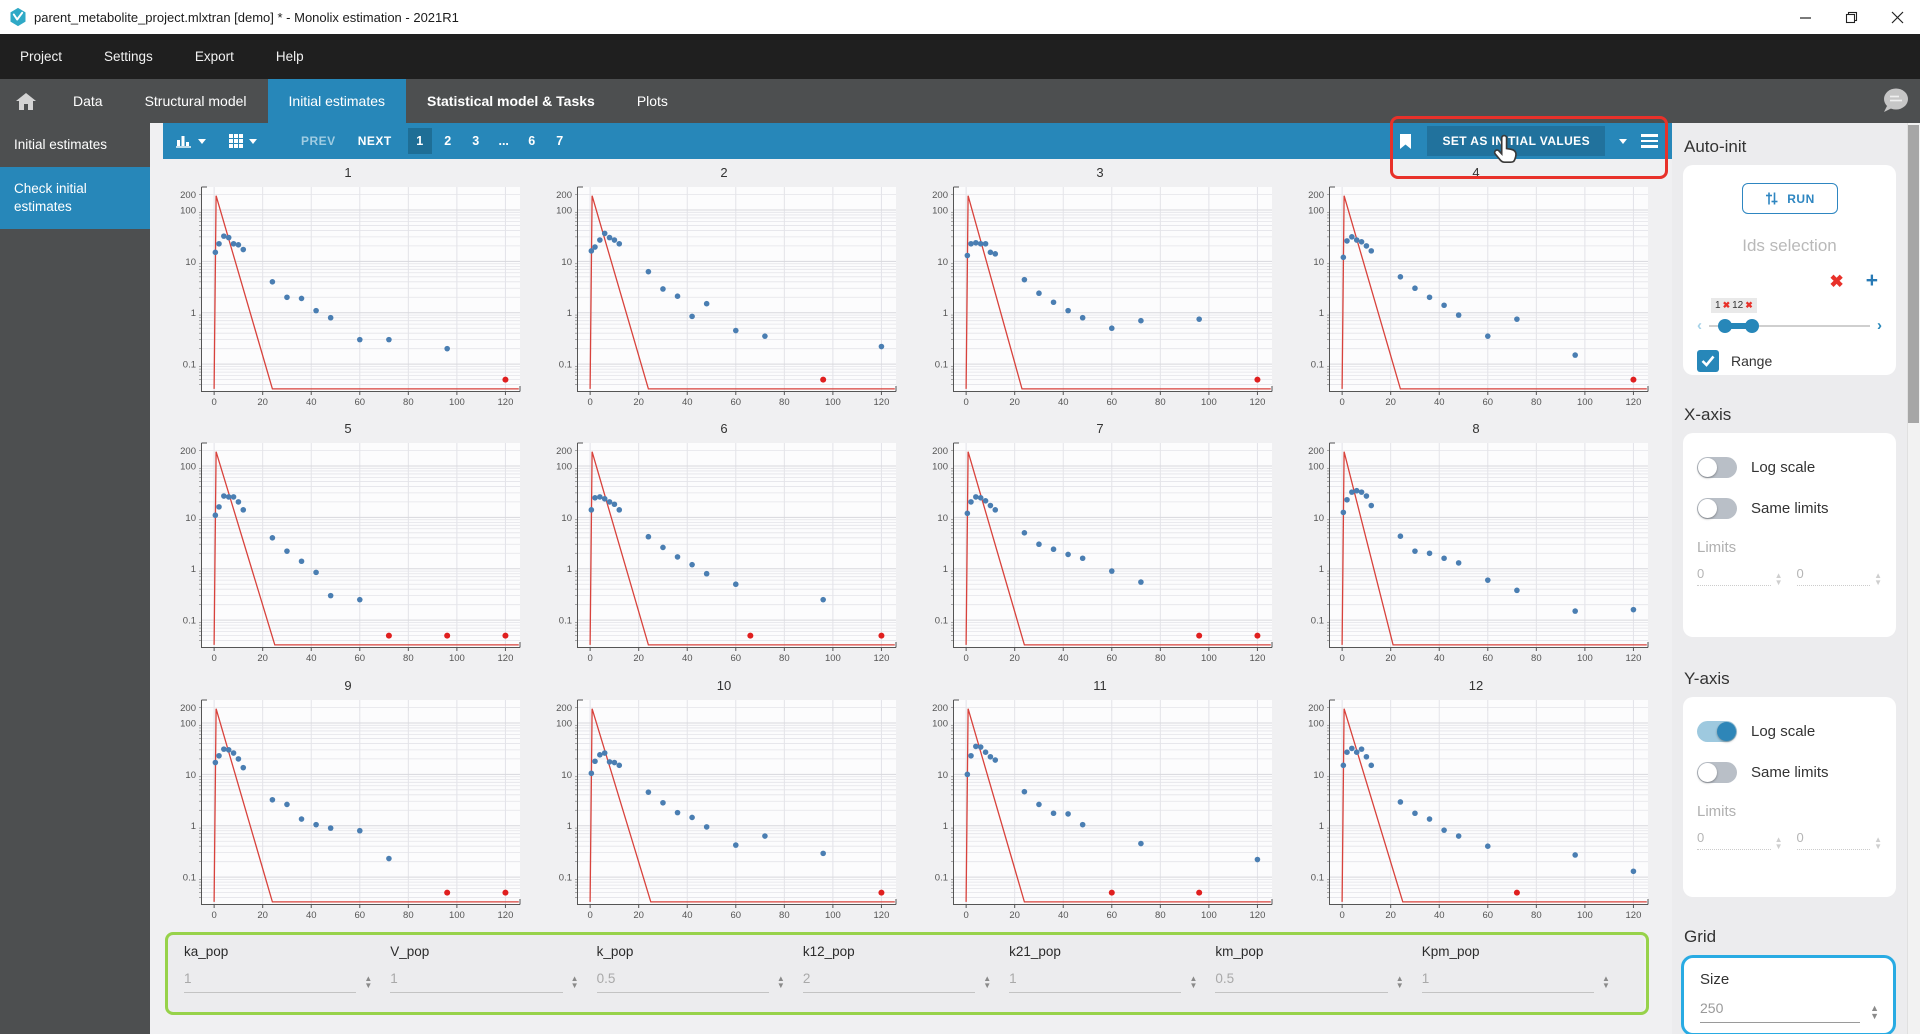  I want to click on panel-scrollbar, so click(1913, 578).